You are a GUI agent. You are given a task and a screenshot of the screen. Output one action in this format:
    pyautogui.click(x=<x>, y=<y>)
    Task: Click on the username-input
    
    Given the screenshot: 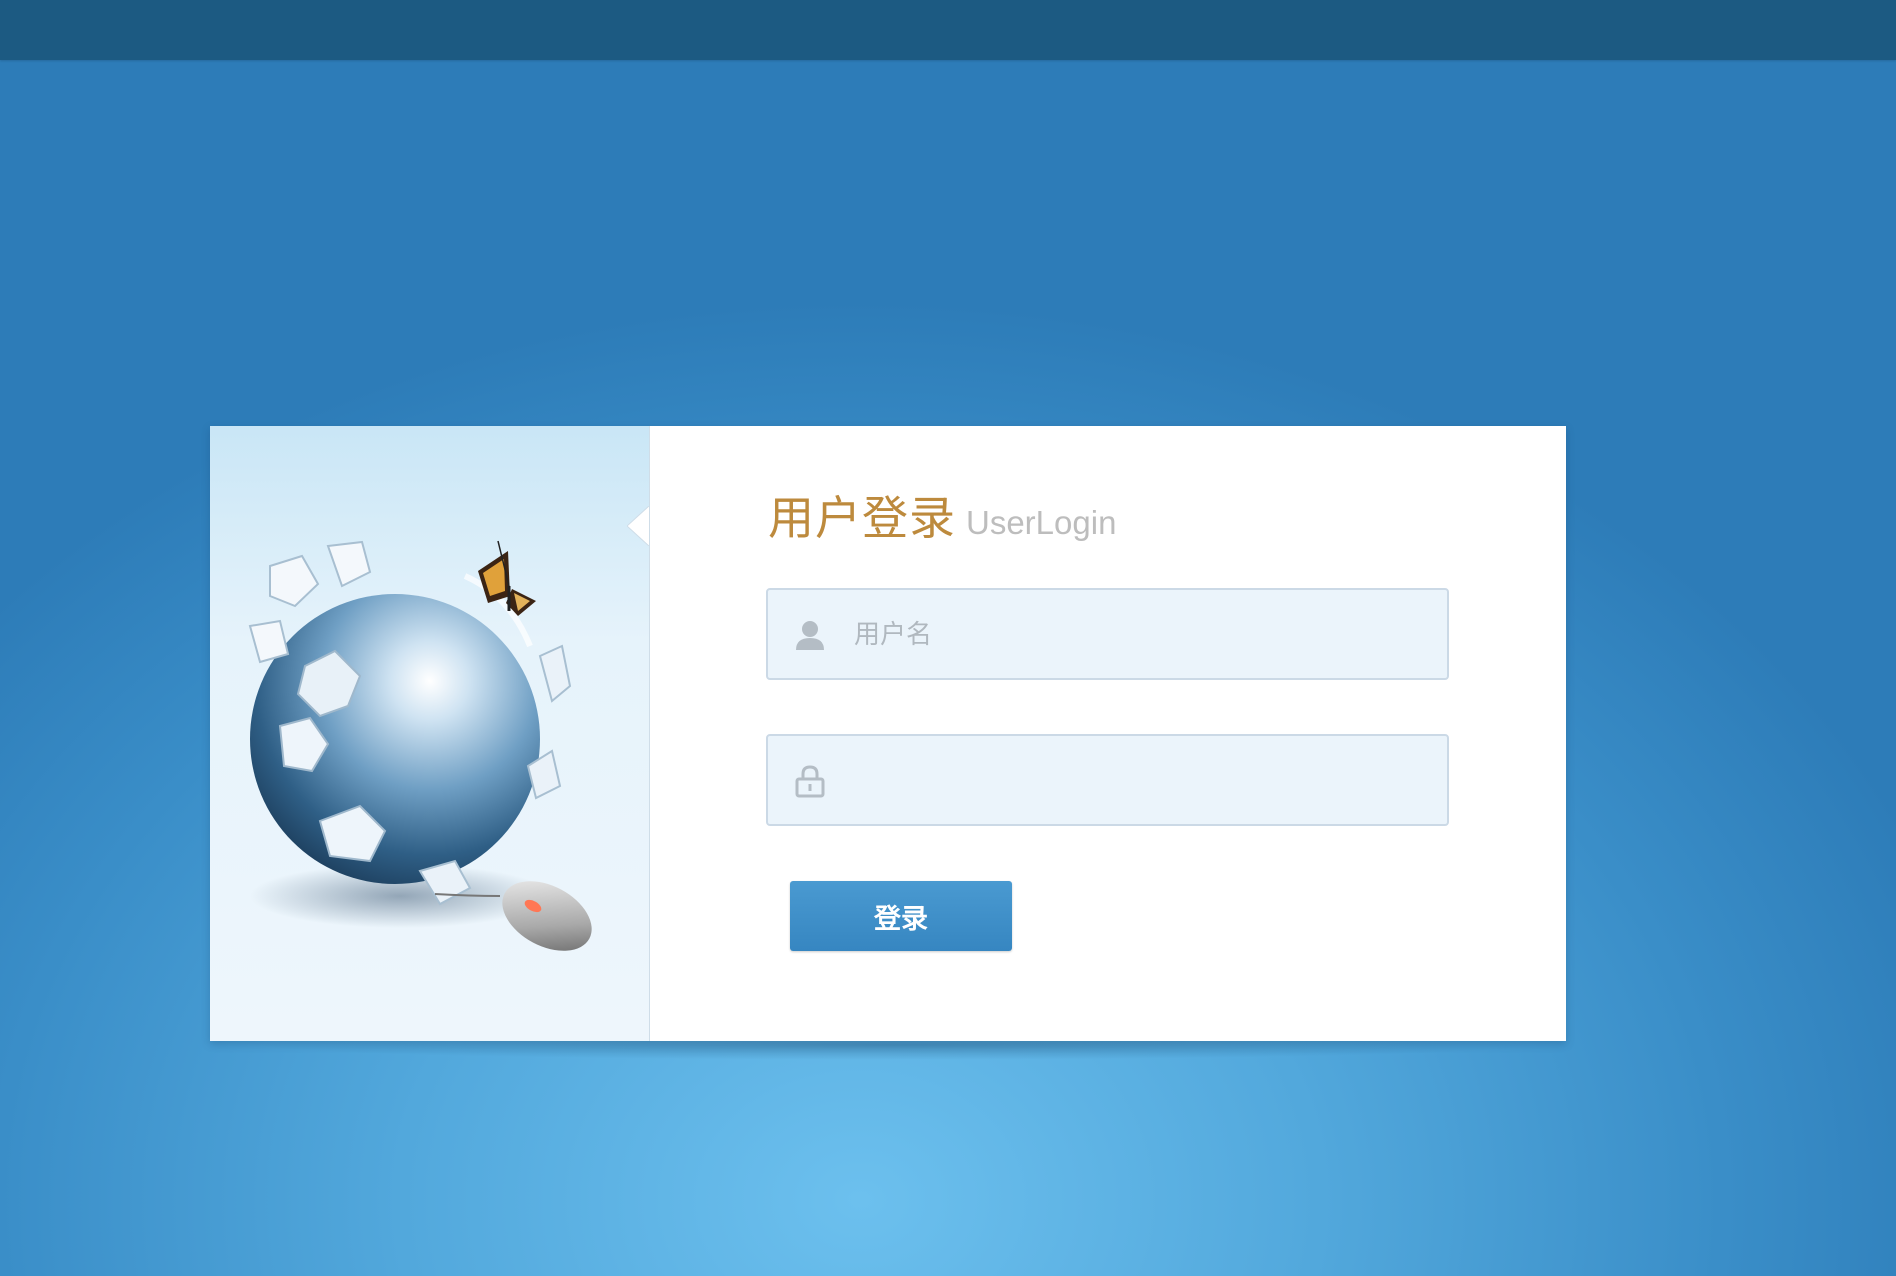 What is the action you would take?
    pyautogui.click(x=1144, y=635)
    